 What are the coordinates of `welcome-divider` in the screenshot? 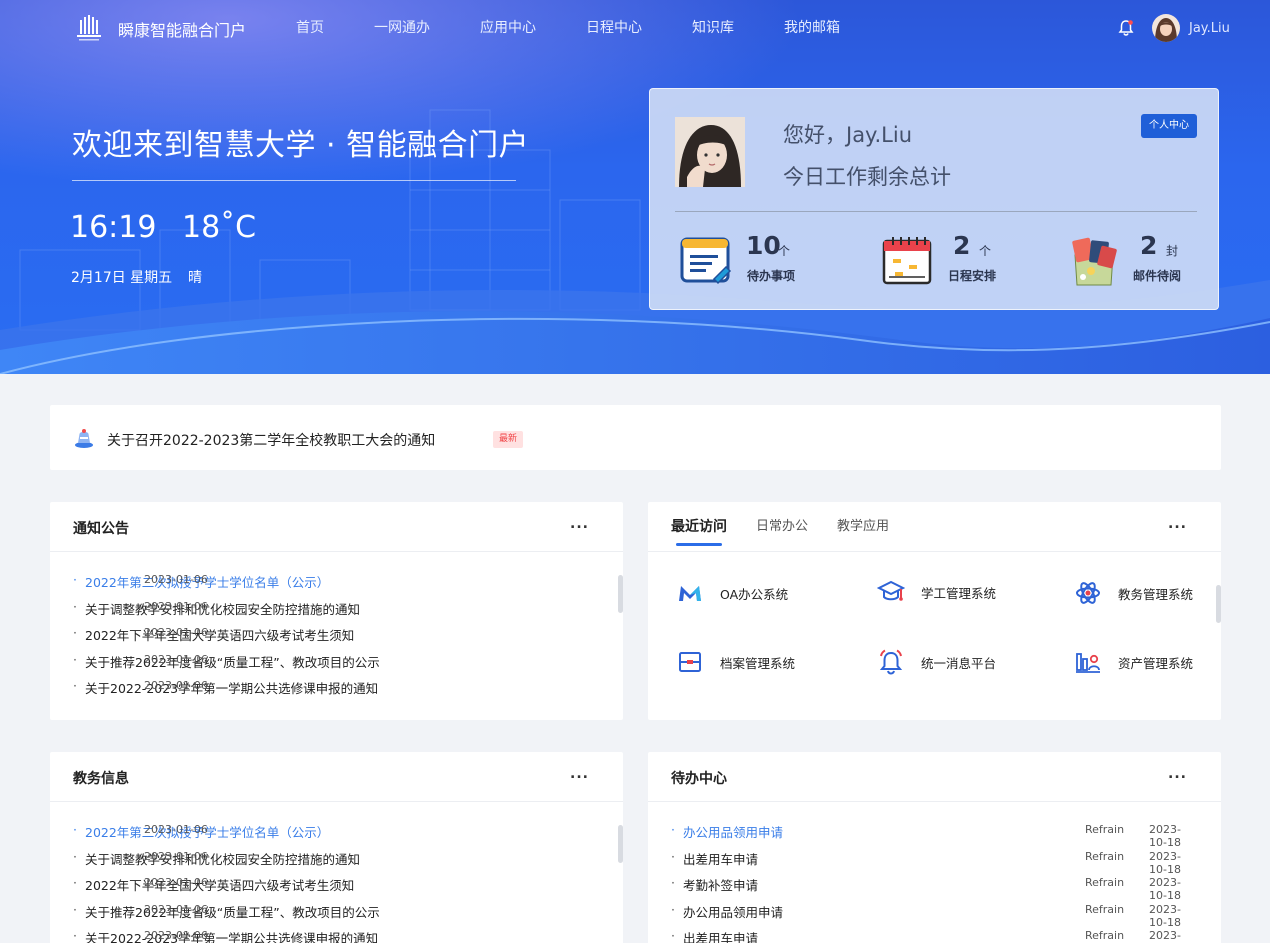 It's located at (294, 180).